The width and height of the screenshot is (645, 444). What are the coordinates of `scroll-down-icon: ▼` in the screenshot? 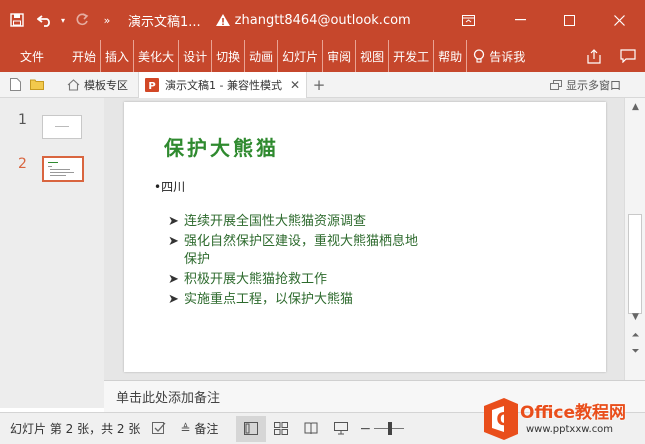 It's located at (635, 317).